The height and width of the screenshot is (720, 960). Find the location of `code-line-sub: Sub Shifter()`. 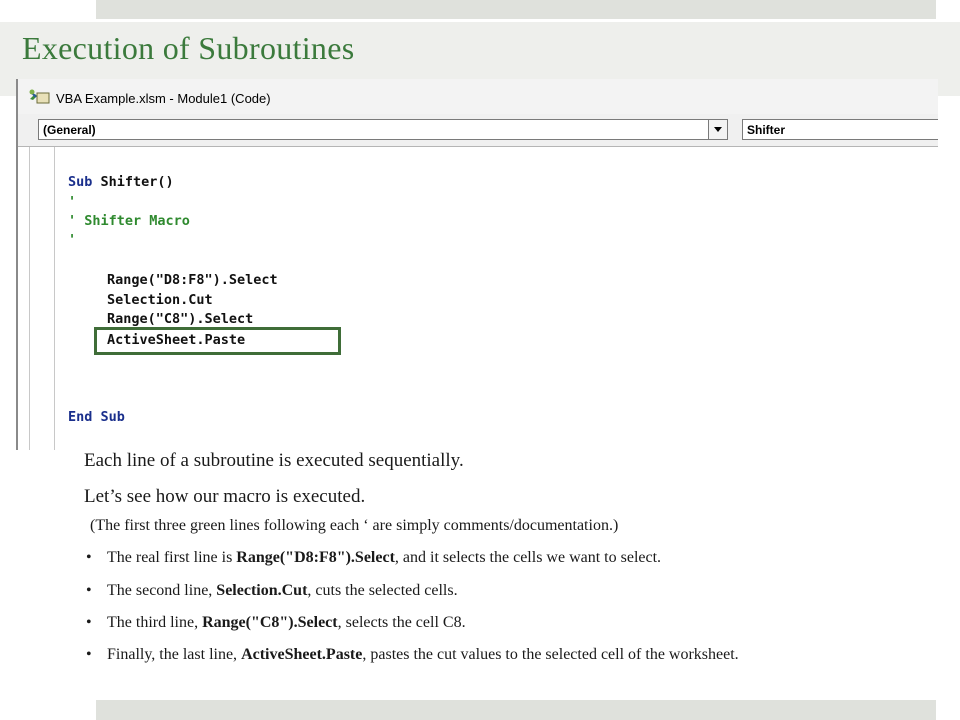

code-line-sub: Sub Shifter() is located at coordinates (121, 182).